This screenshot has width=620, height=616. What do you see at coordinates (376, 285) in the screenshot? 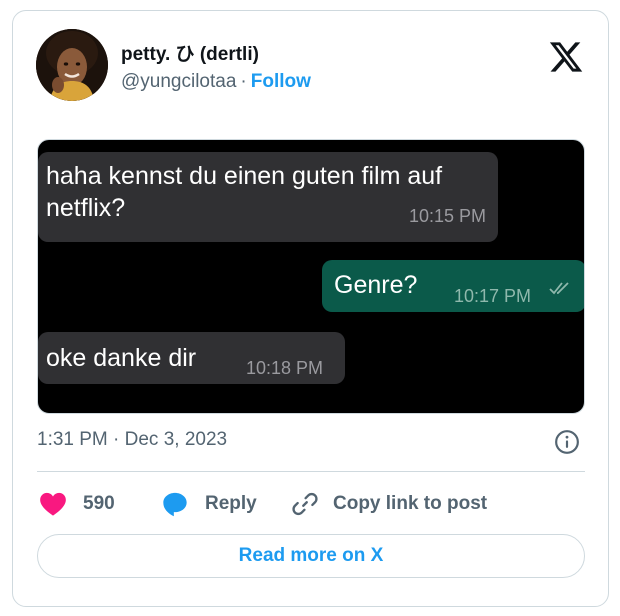
I see `message-text: Genre?` at bounding box center [376, 285].